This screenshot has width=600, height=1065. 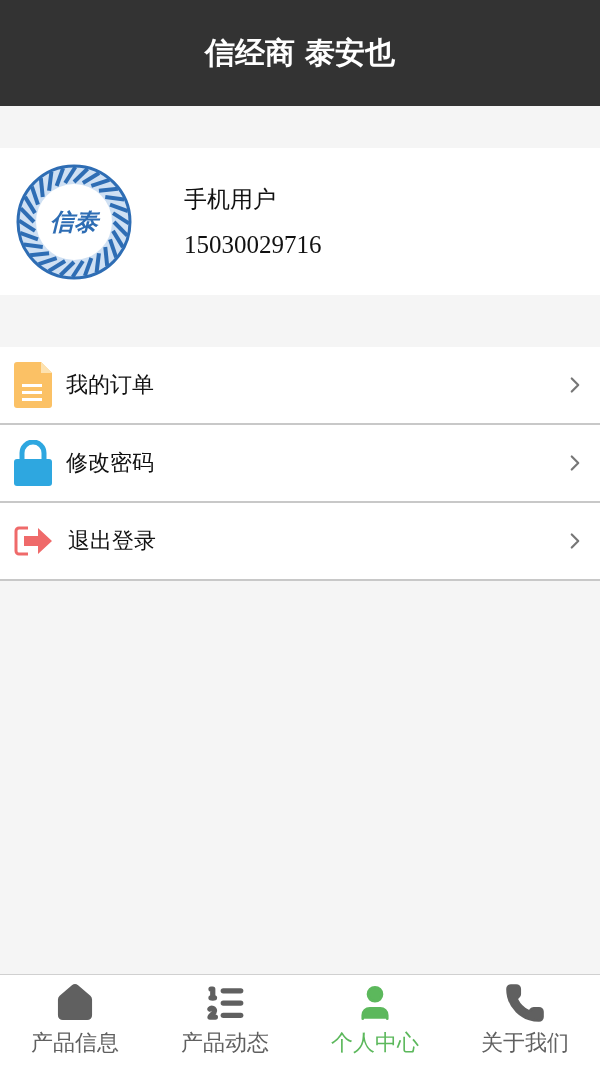 I want to click on tab-item: 产品动态, so click(x=225, y=1020).